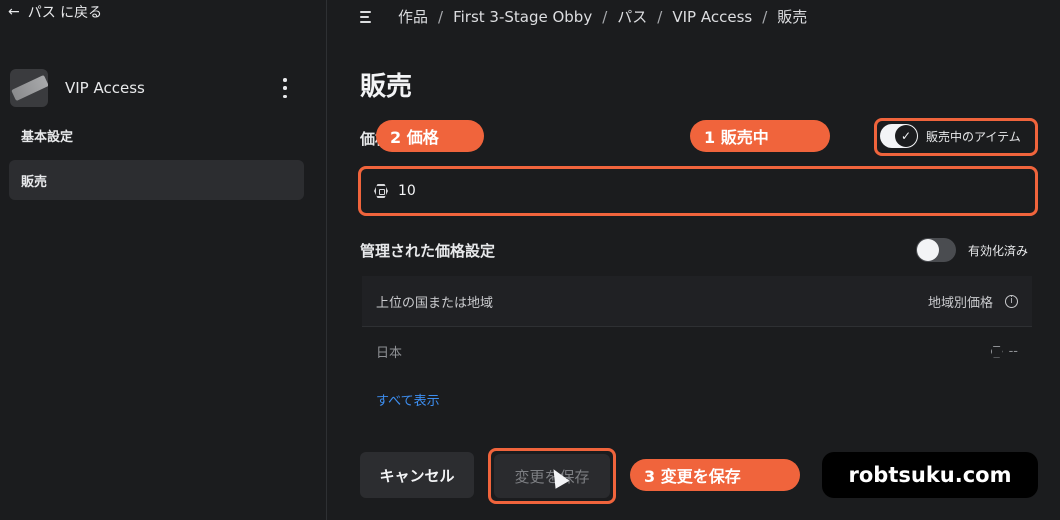  Describe the element at coordinates (930, 475) in the screenshot. I see `watermark: robtsuku.com` at that location.